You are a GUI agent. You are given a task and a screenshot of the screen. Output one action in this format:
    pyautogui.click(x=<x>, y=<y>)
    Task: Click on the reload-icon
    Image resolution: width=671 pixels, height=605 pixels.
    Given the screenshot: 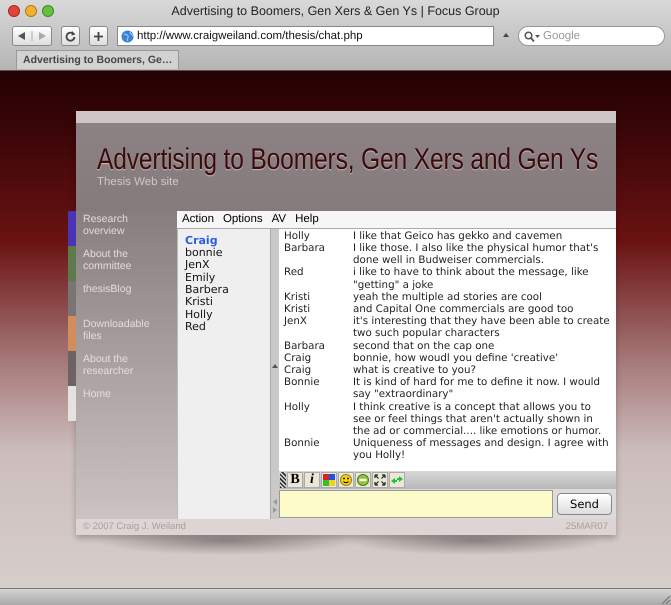 What is the action you would take?
    pyautogui.click(x=70, y=36)
    